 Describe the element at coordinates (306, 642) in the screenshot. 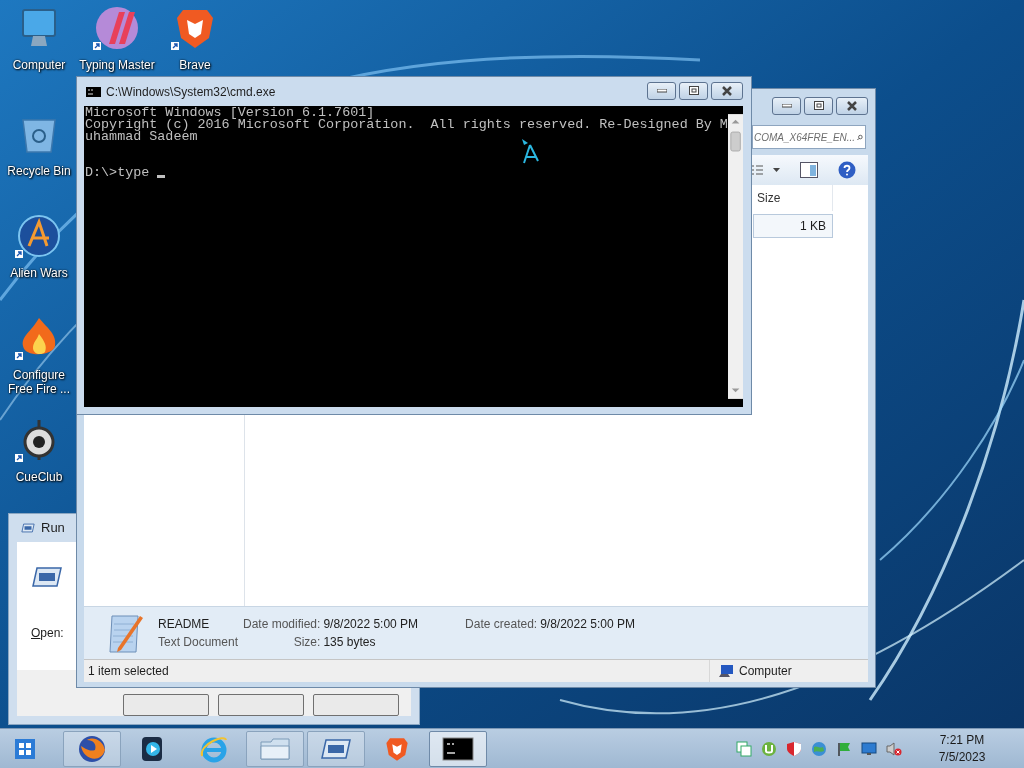

I see `property-label: Size:` at that location.